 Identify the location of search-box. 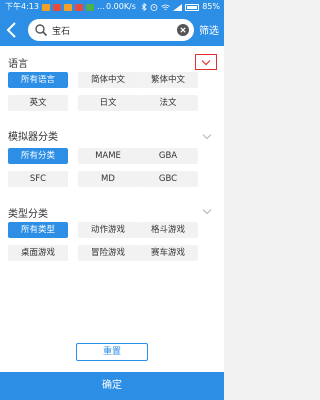
(111, 30).